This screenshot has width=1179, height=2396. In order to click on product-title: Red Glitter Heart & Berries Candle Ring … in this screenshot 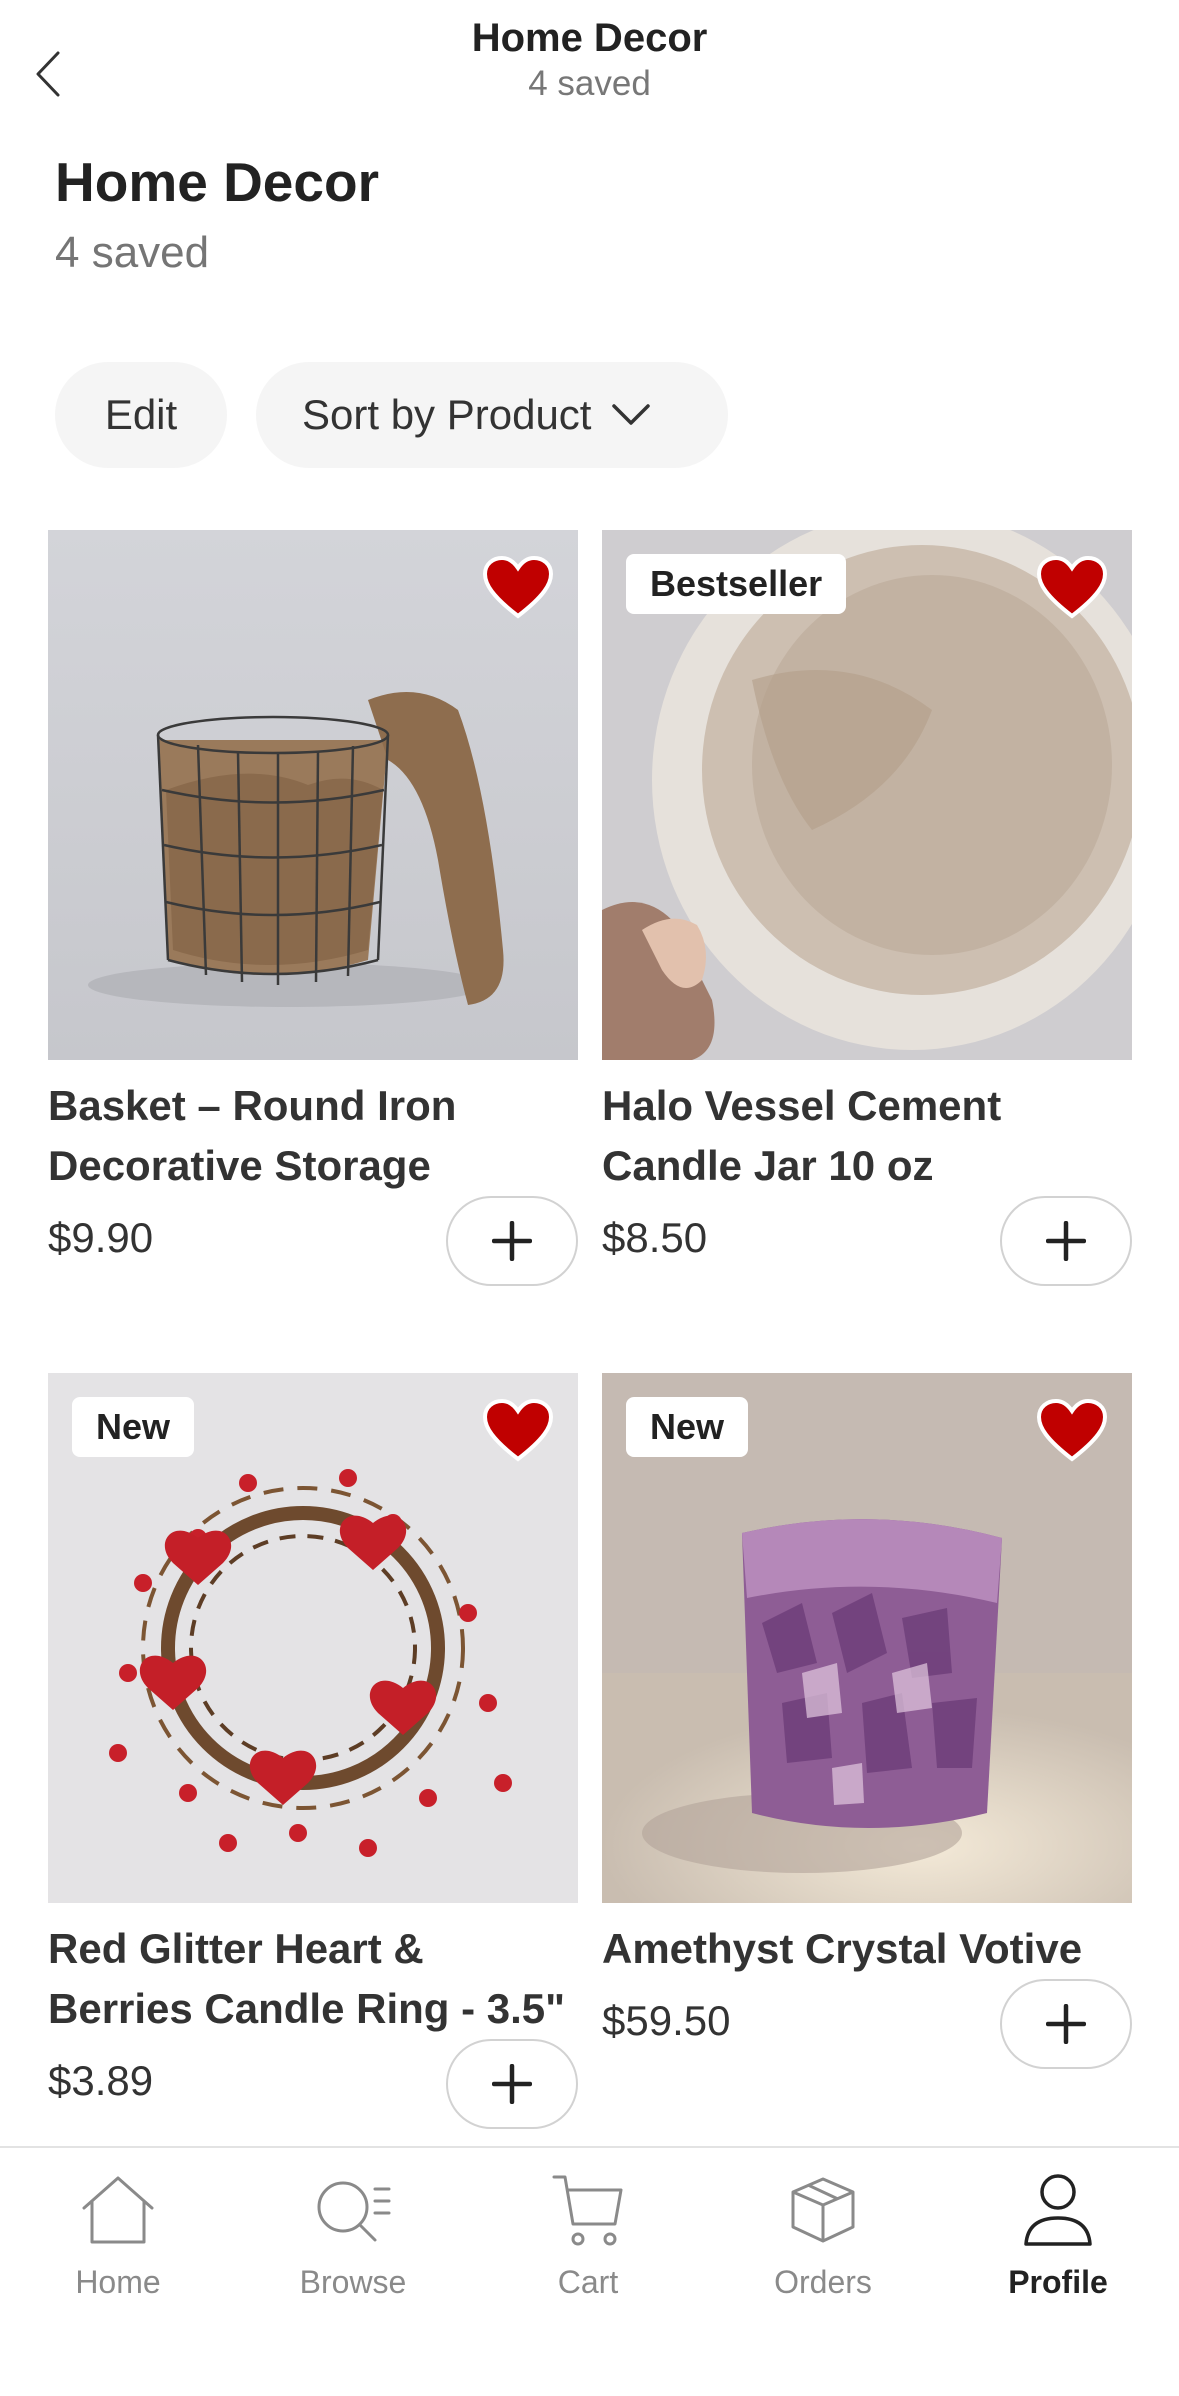, I will do `click(313, 1979)`.